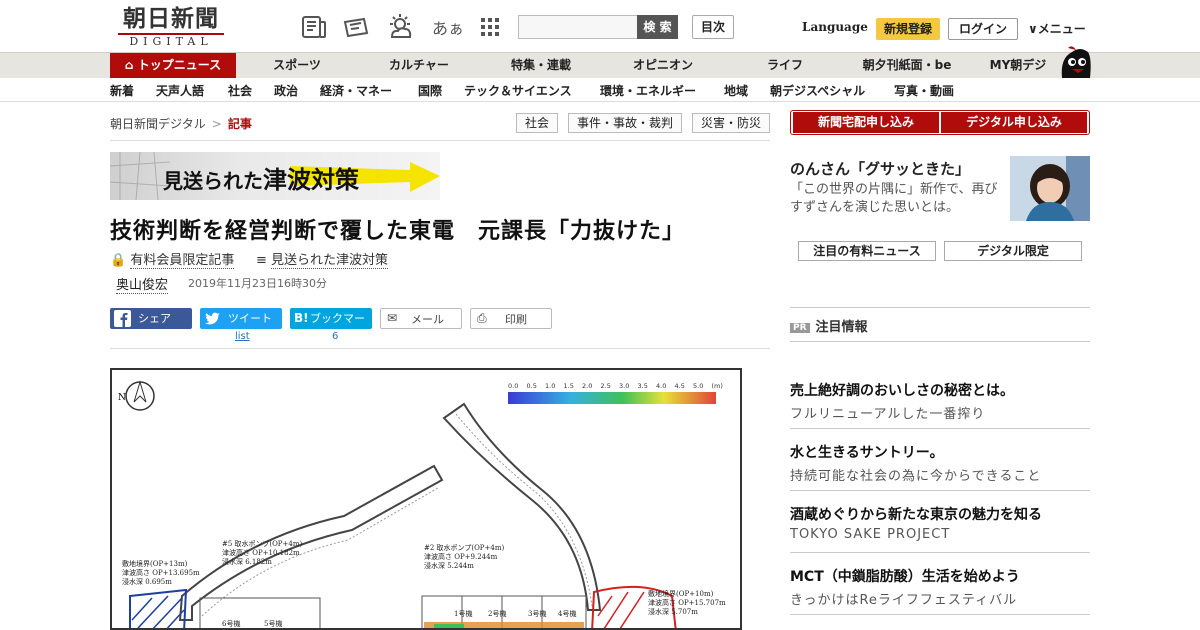 The width and height of the screenshot is (1200, 630). I want to click on subnav-item-world: 国際, so click(430, 90).